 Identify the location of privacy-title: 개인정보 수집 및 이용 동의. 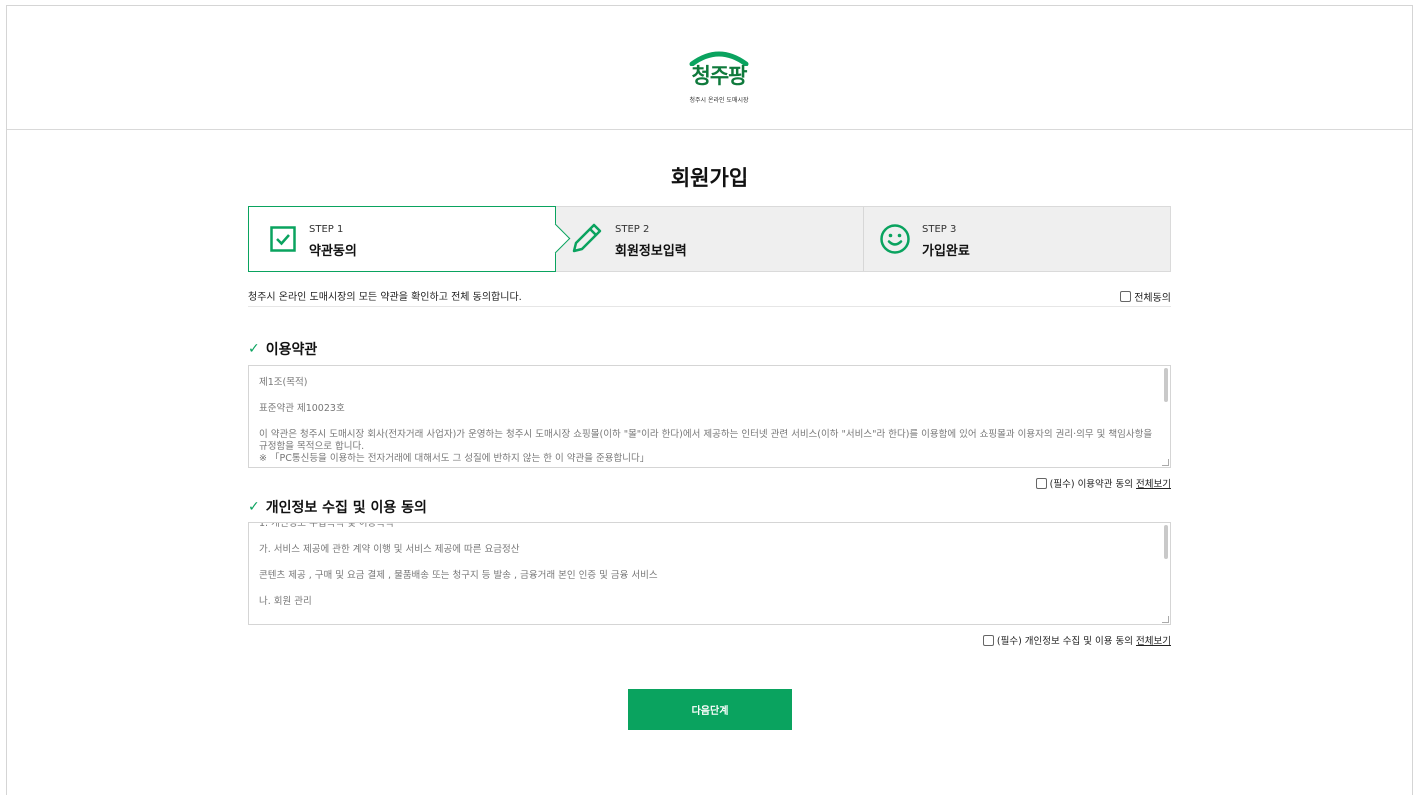
(346, 508).